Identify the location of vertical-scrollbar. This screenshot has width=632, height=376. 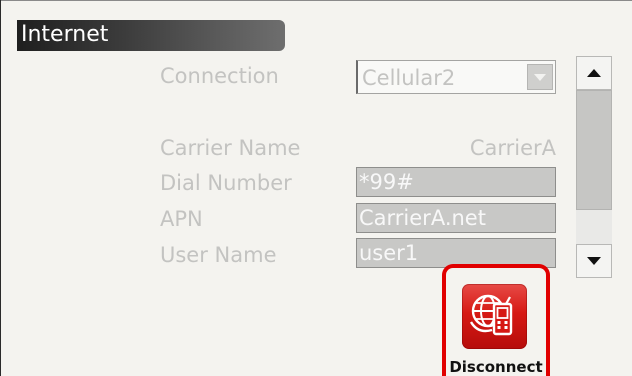
(594, 167).